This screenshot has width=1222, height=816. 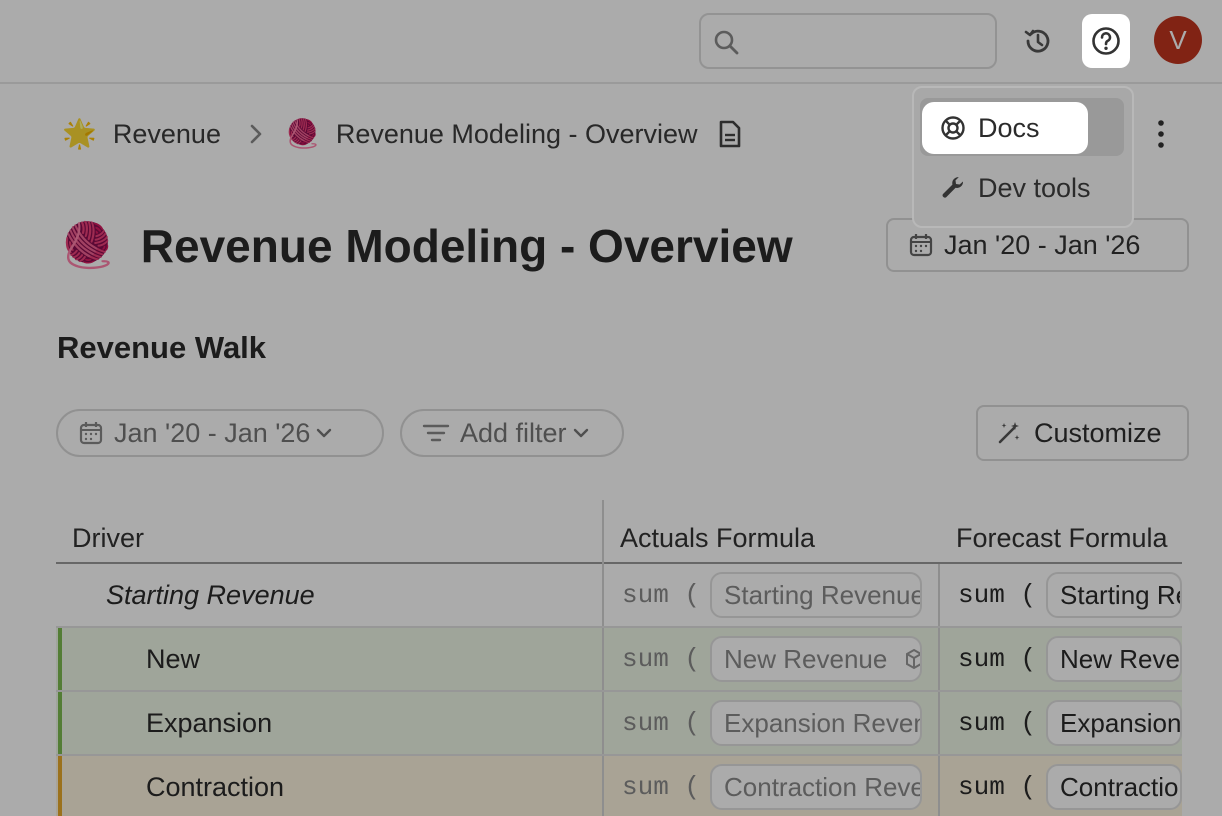 What do you see at coordinates (1009, 127) in the screenshot?
I see `menu-item-label: Docs` at bounding box center [1009, 127].